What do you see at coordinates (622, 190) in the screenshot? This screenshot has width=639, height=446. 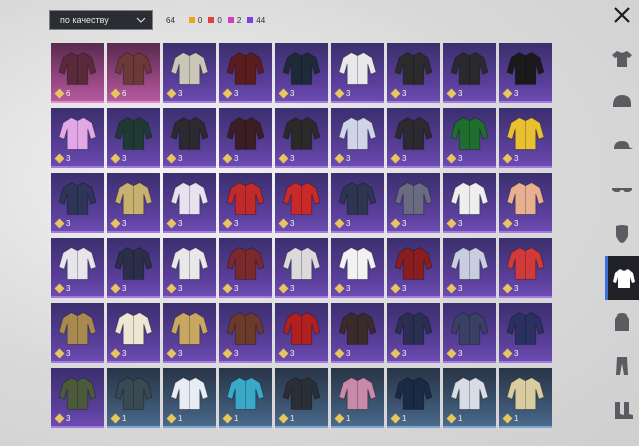 I see `sidebar-tab-glasses` at bounding box center [622, 190].